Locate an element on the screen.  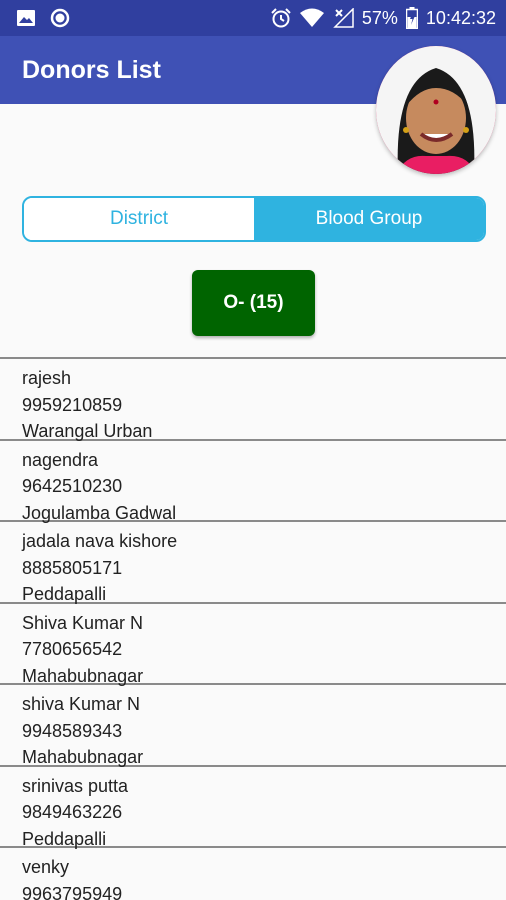
donor-name: venky is located at coordinates (46, 867).